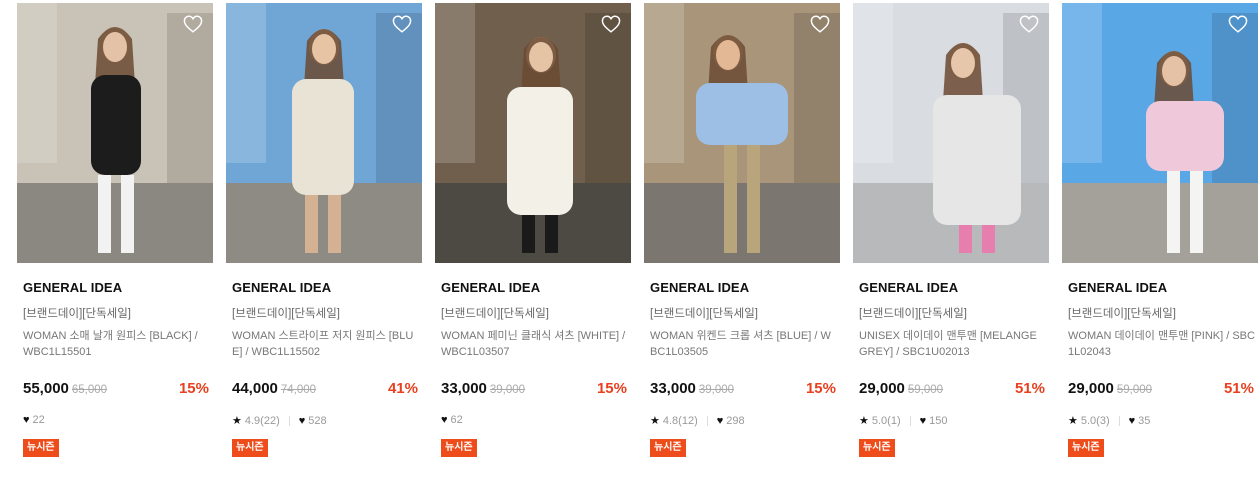  I want to click on product-stats: ★ 4.9(22) ♥ 528, so click(279, 421).